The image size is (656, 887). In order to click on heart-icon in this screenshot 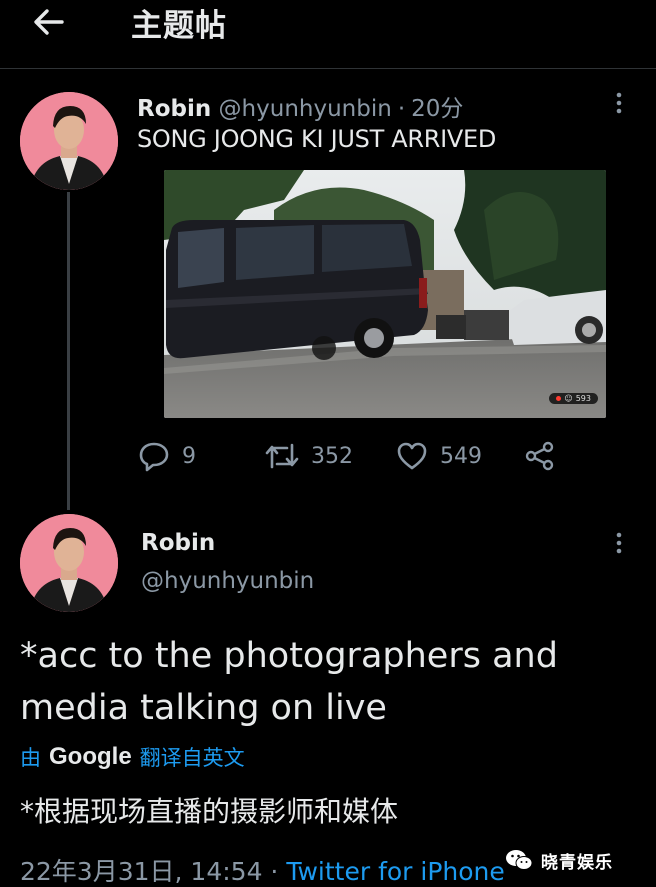, I will do `click(412, 456)`.